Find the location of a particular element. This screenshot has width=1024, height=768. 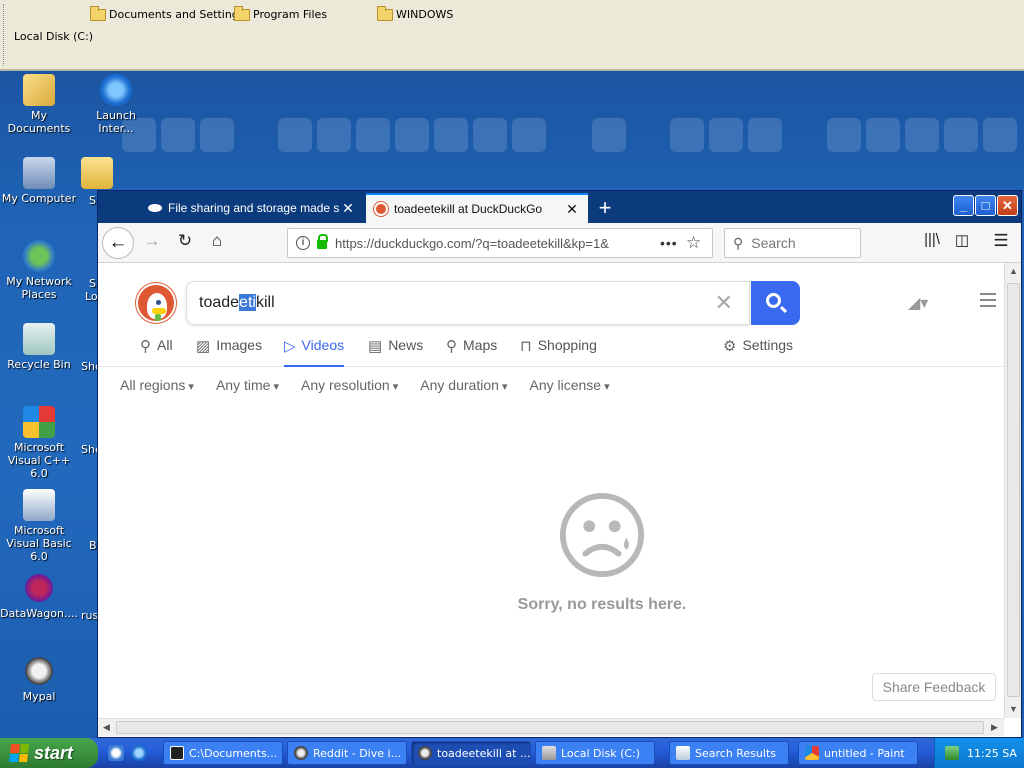

scroll-down-icon: ▼ is located at coordinates (1013, 709).